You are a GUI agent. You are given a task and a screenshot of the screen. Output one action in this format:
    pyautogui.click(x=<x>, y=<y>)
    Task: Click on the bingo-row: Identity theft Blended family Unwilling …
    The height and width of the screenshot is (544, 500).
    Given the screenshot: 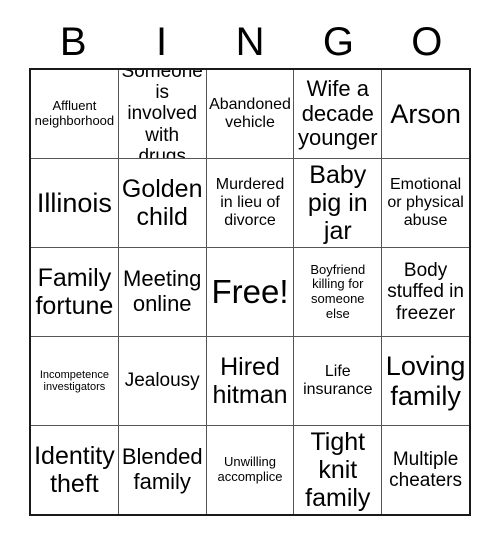 What is the action you would take?
    pyautogui.click(x=250, y=469)
    